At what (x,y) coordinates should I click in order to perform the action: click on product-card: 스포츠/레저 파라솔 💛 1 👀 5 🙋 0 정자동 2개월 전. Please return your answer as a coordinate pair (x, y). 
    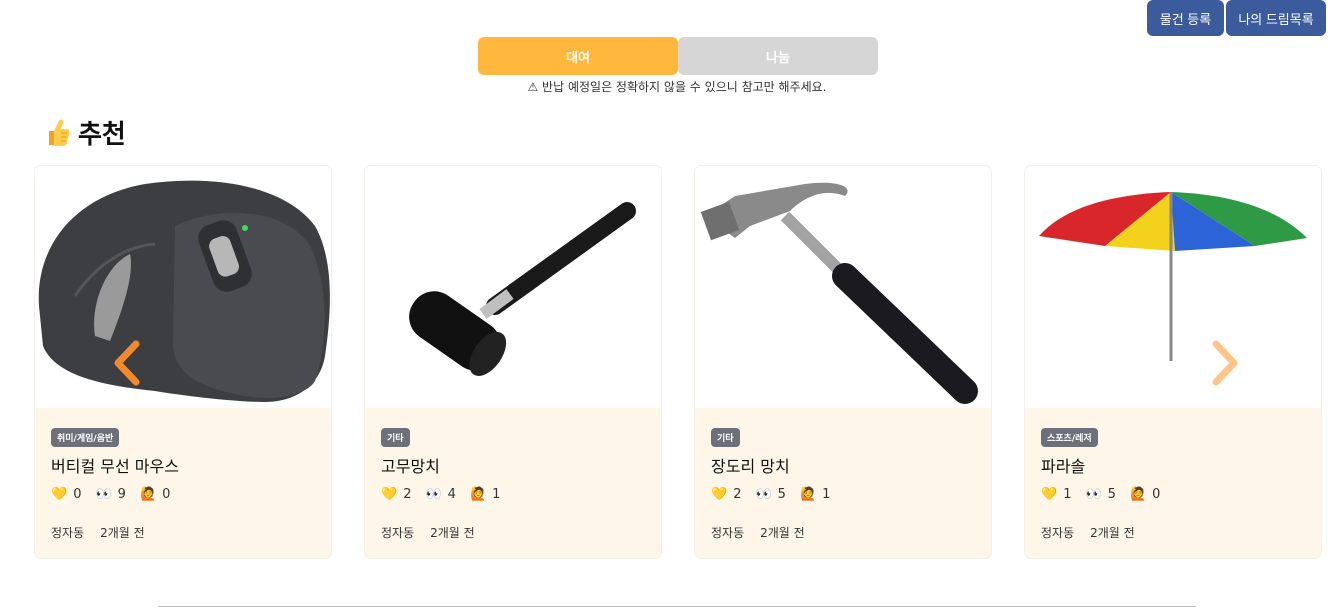
    Looking at the image, I should click on (1173, 362).